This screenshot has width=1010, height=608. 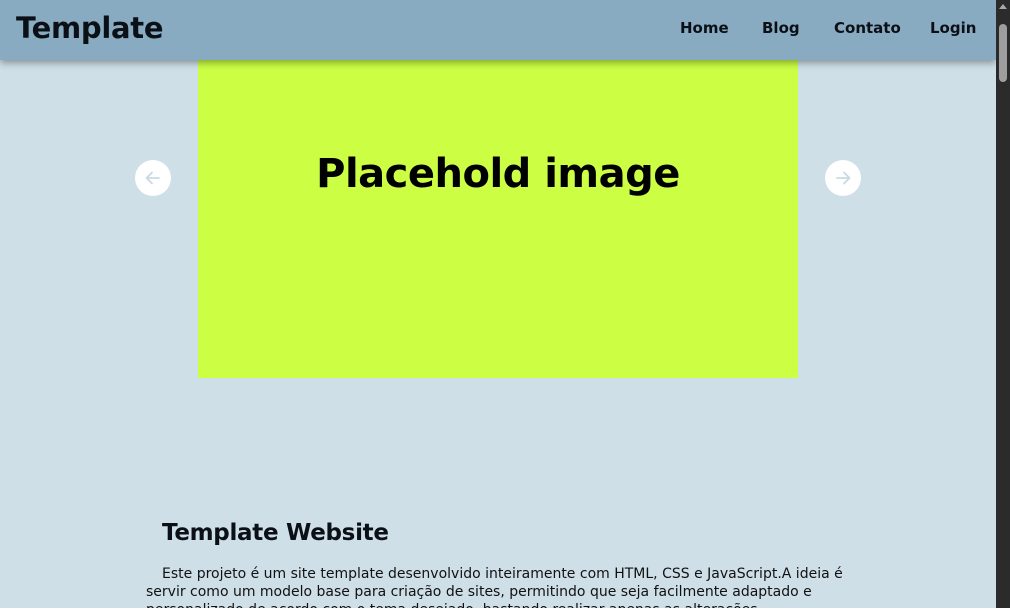 What do you see at coordinates (953, 28) in the screenshot?
I see `nav-link-login: Login` at bounding box center [953, 28].